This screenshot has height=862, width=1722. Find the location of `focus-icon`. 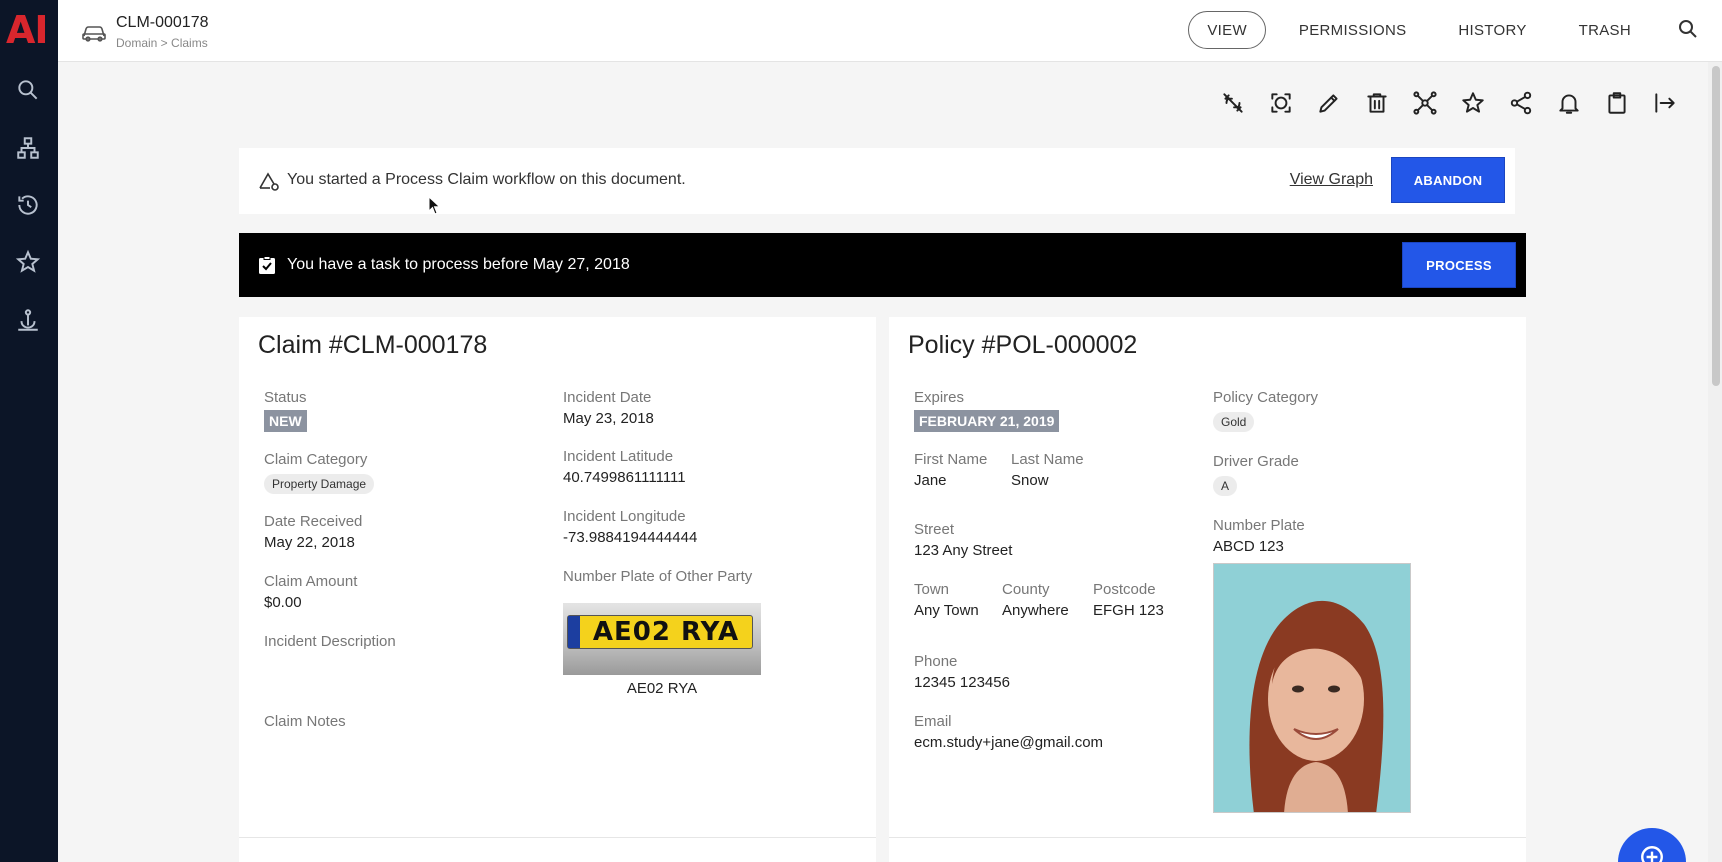

focus-icon is located at coordinates (1281, 103).